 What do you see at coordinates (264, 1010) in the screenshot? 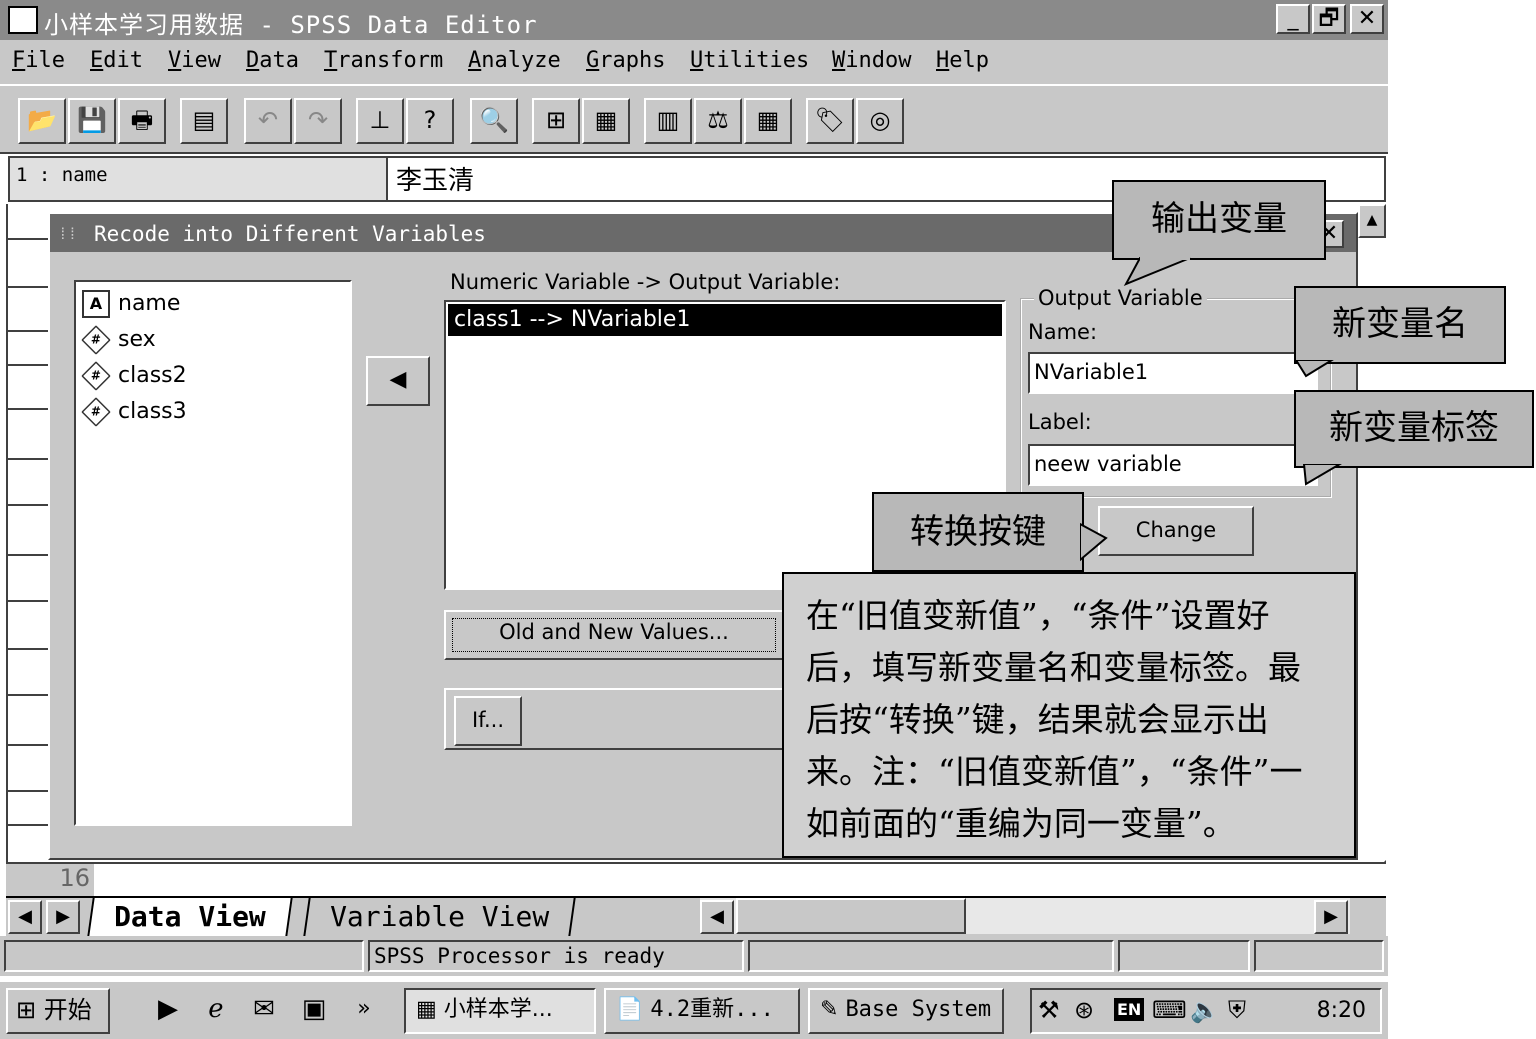
I see `outlook-icon: ✉` at bounding box center [264, 1010].